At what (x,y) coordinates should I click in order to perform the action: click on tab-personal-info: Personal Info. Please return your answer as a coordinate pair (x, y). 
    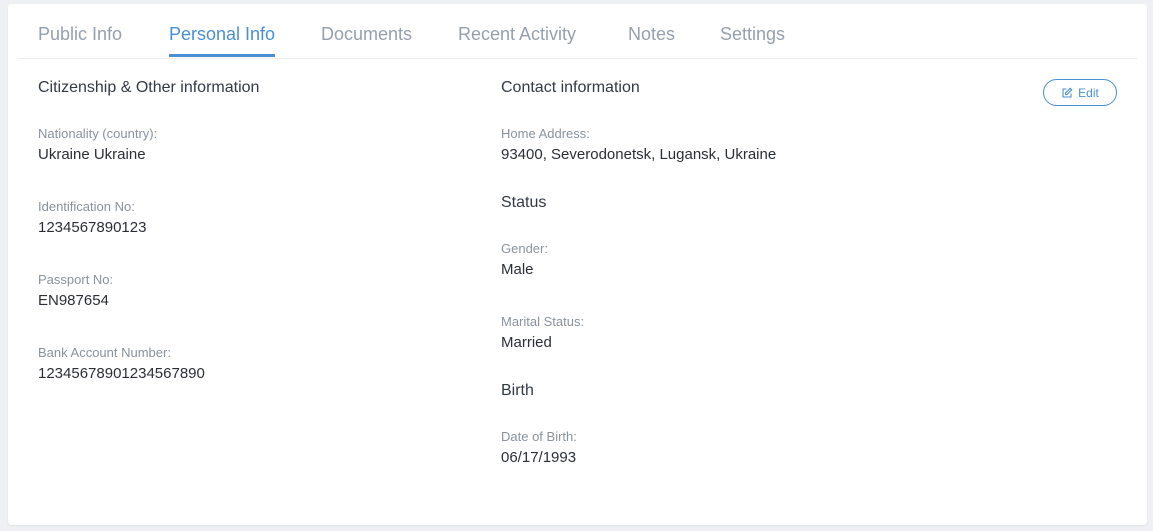
    Looking at the image, I should click on (222, 40).